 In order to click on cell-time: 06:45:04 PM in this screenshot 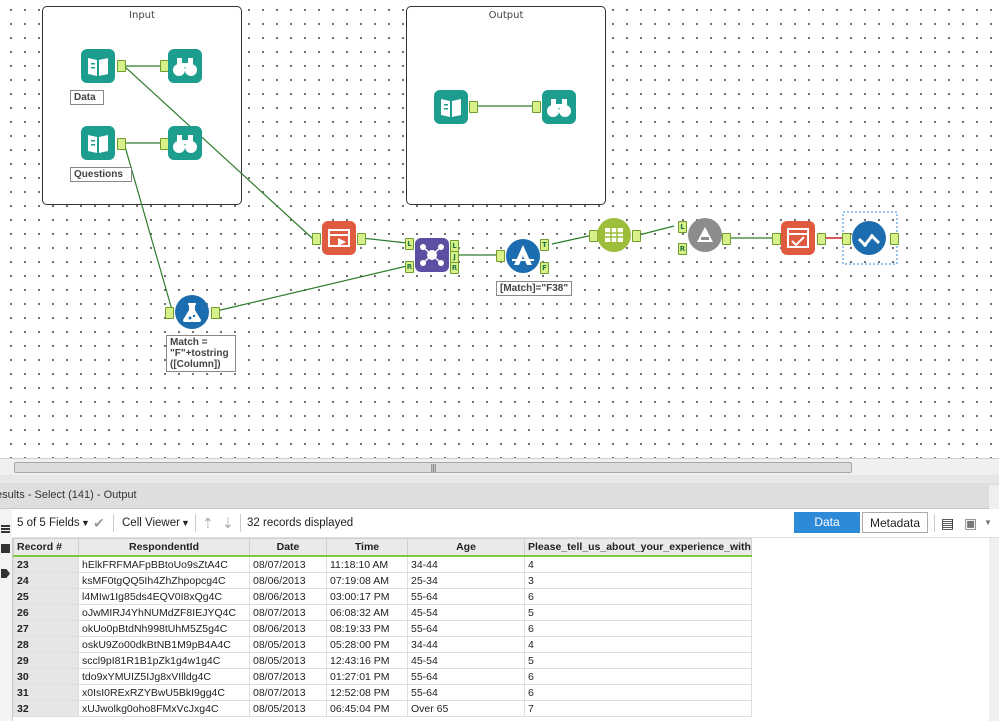, I will do `click(367, 708)`.